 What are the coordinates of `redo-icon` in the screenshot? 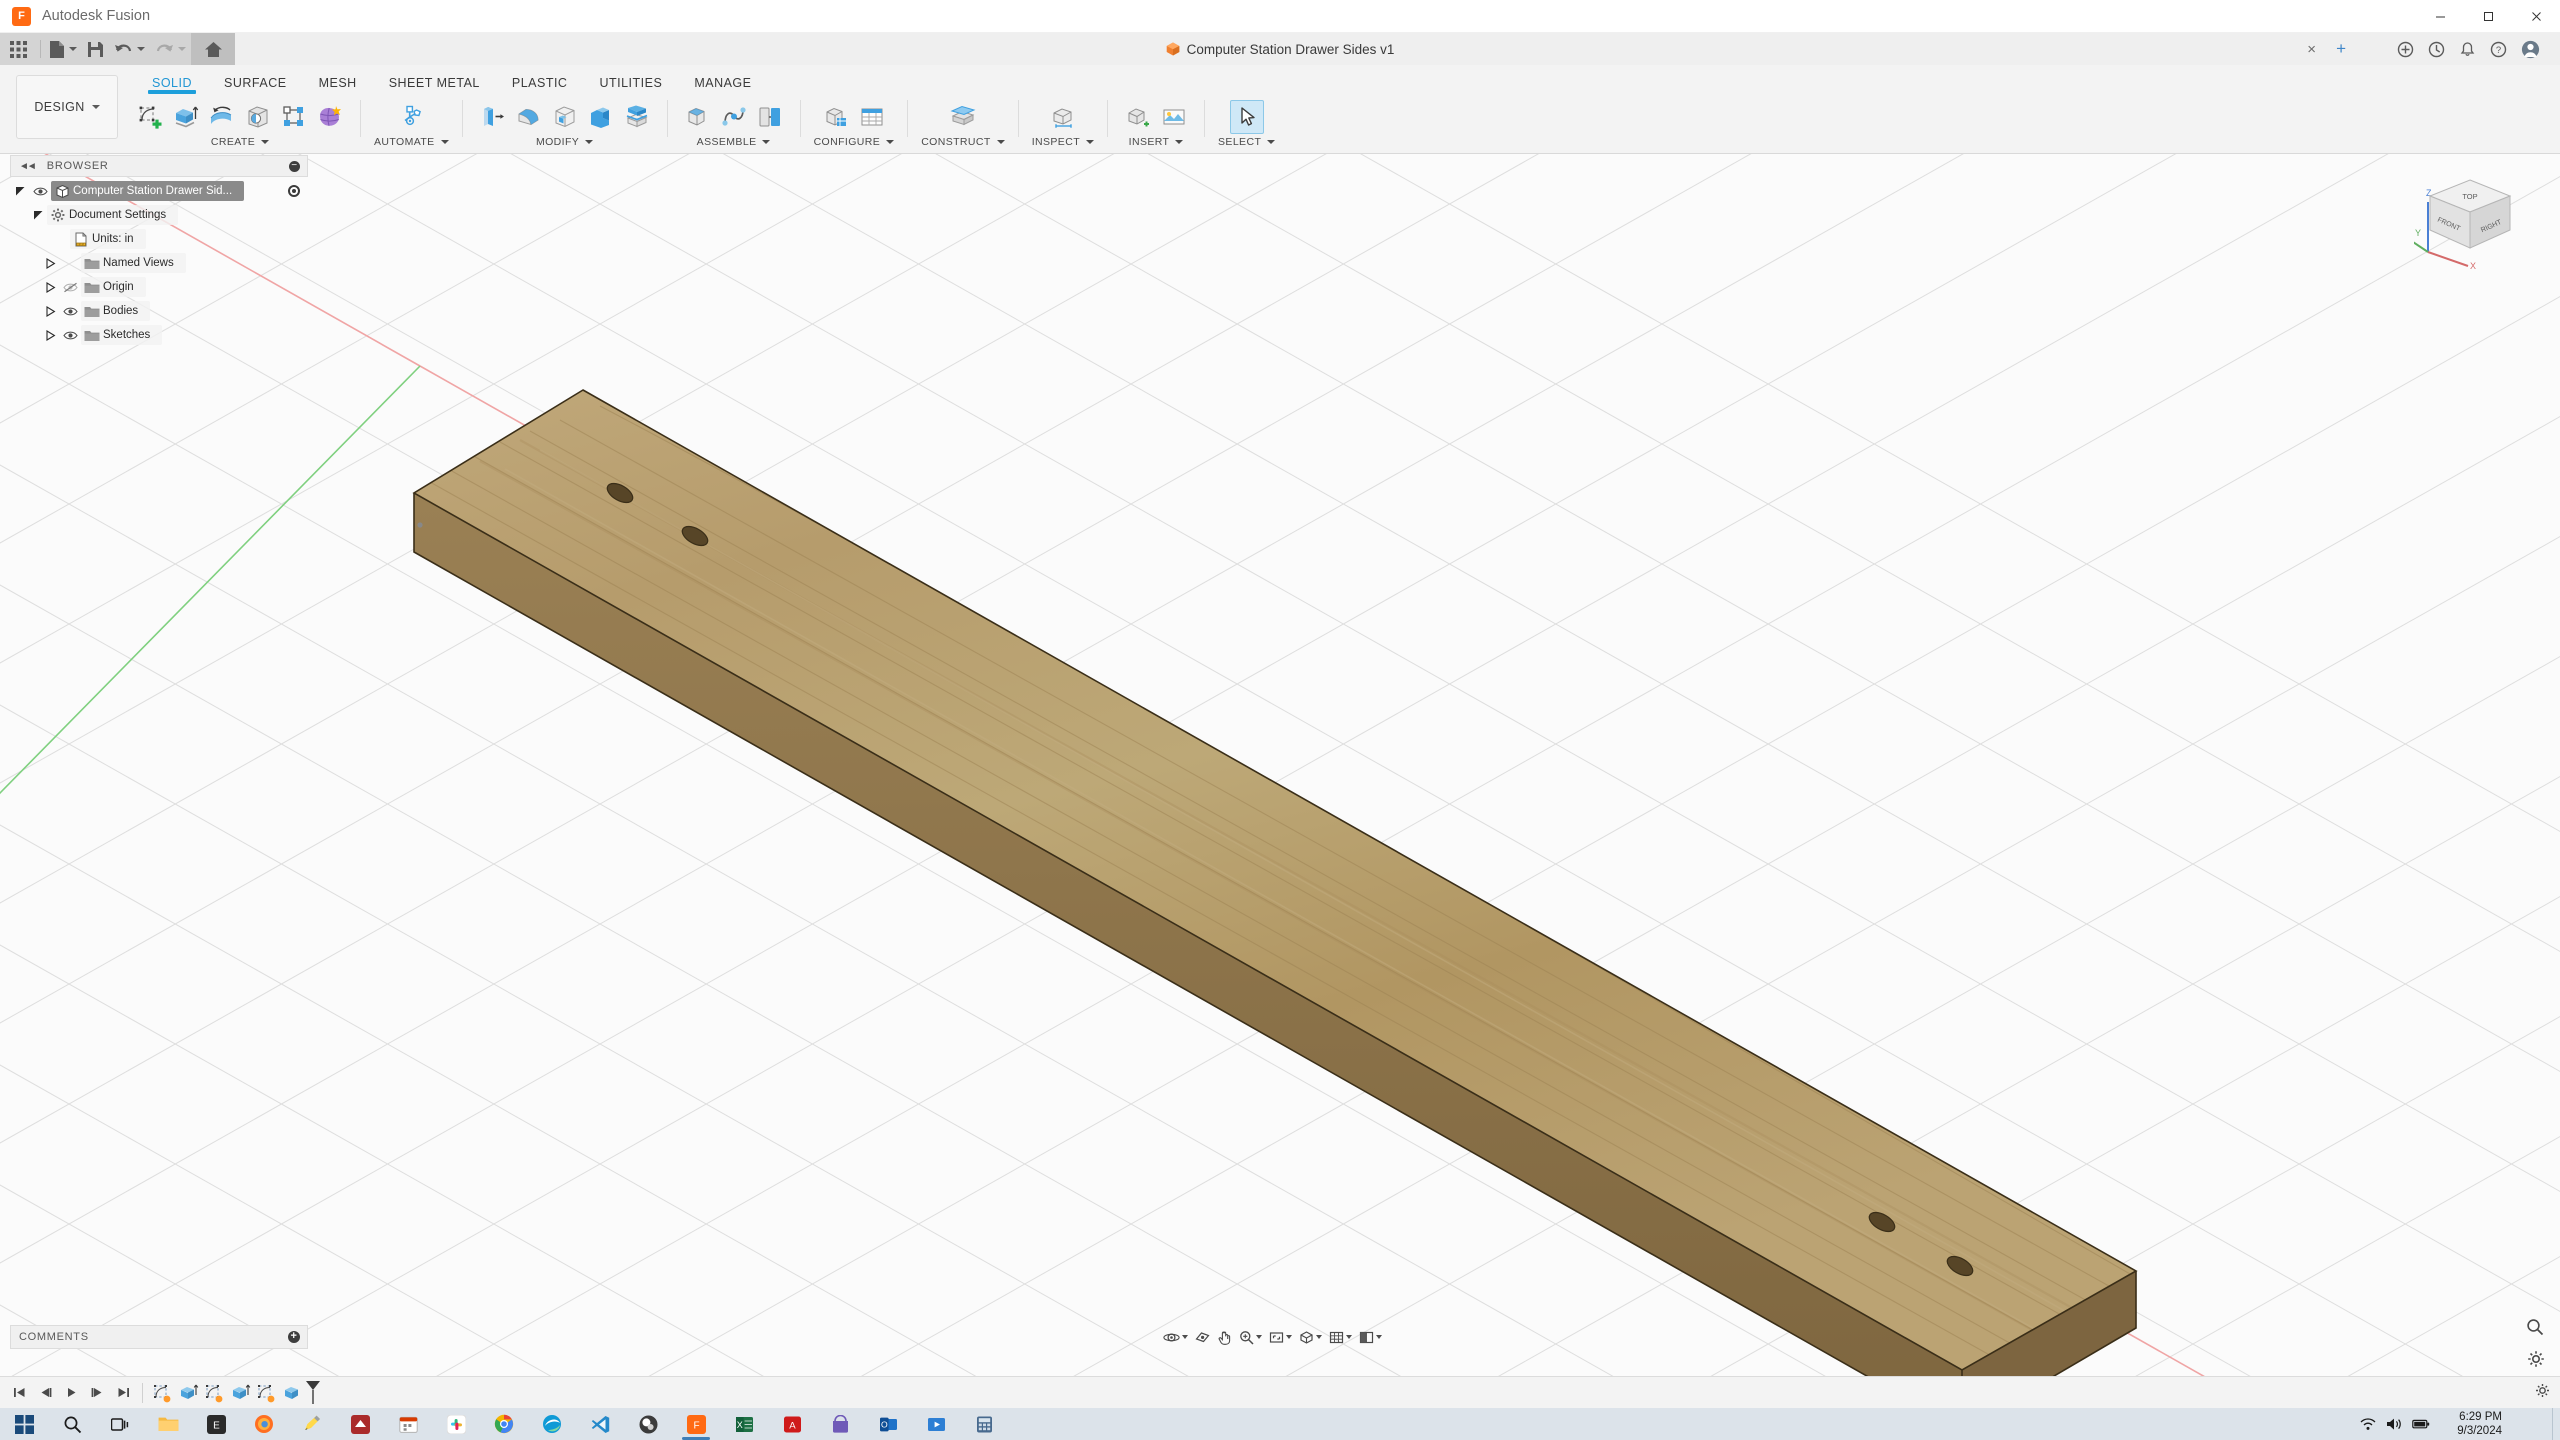 It's located at (170, 49).